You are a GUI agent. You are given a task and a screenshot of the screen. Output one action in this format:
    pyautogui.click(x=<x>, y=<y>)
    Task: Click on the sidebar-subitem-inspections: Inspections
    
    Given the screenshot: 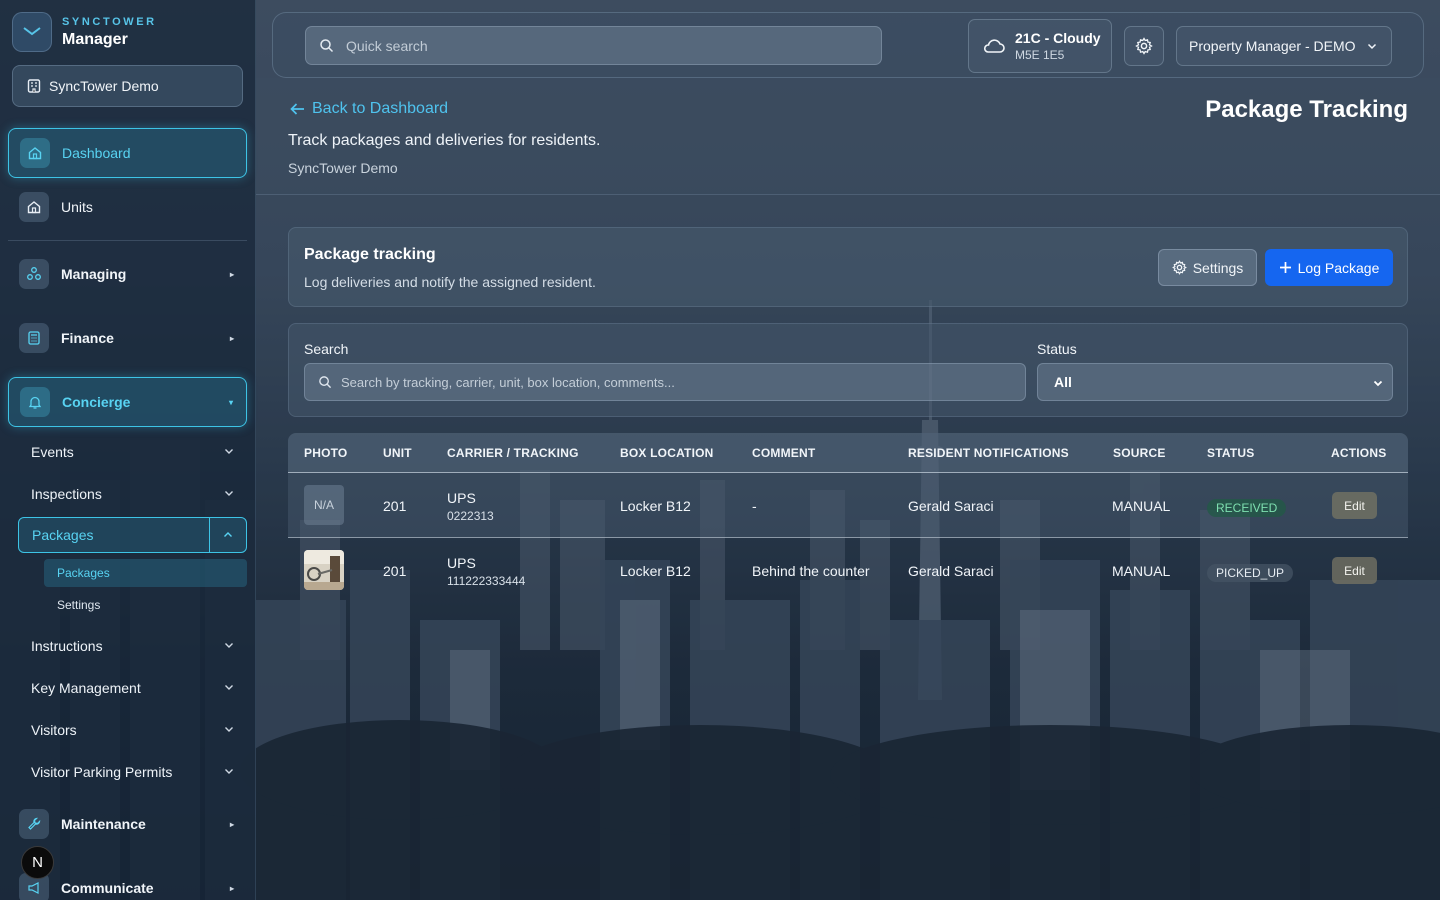 What is the action you would take?
    pyautogui.click(x=132, y=494)
    